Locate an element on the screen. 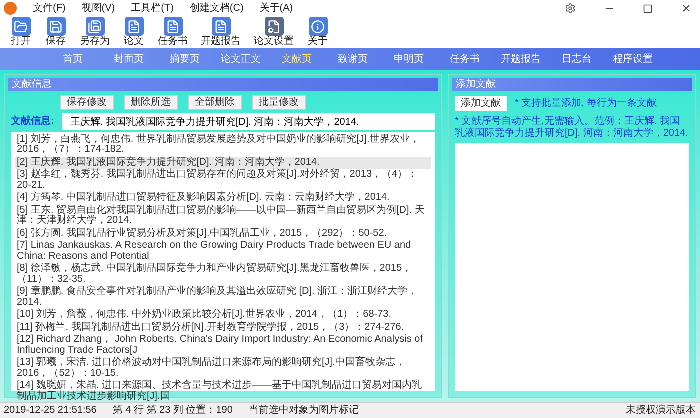 This screenshot has height=418, width=700. menu-item: 关于(A) is located at coordinates (277, 8).